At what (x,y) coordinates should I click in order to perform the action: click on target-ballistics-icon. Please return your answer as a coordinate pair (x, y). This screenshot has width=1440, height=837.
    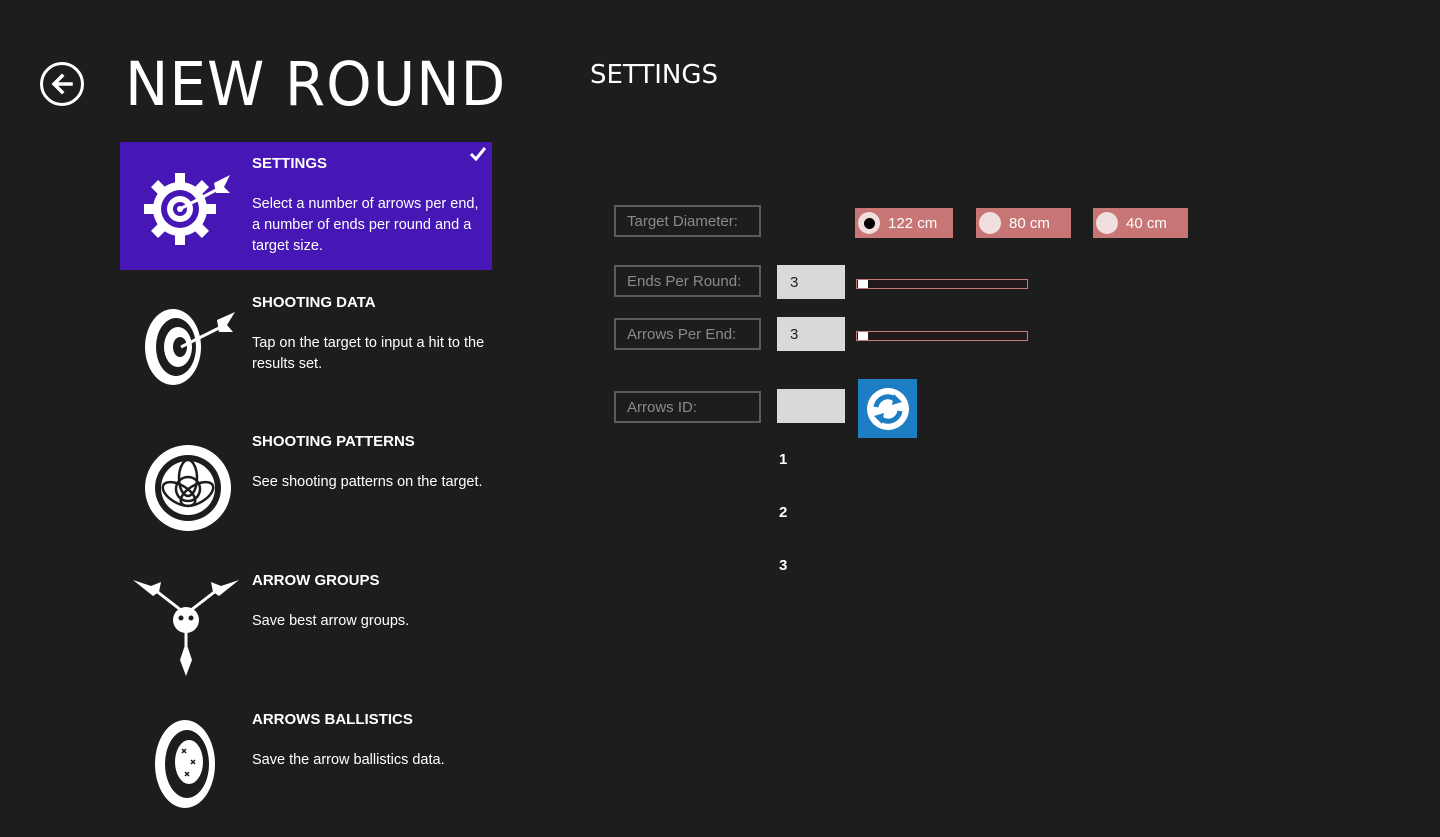
    Looking at the image, I should click on (186, 762).